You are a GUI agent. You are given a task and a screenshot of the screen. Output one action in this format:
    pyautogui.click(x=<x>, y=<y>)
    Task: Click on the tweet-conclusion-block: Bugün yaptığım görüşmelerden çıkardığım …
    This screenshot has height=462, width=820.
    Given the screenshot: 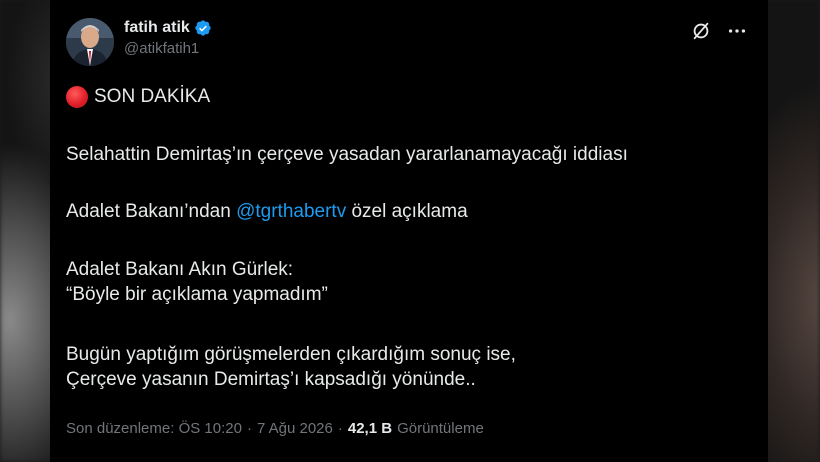 What is the action you would take?
    pyautogui.click(x=291, y=367)
    